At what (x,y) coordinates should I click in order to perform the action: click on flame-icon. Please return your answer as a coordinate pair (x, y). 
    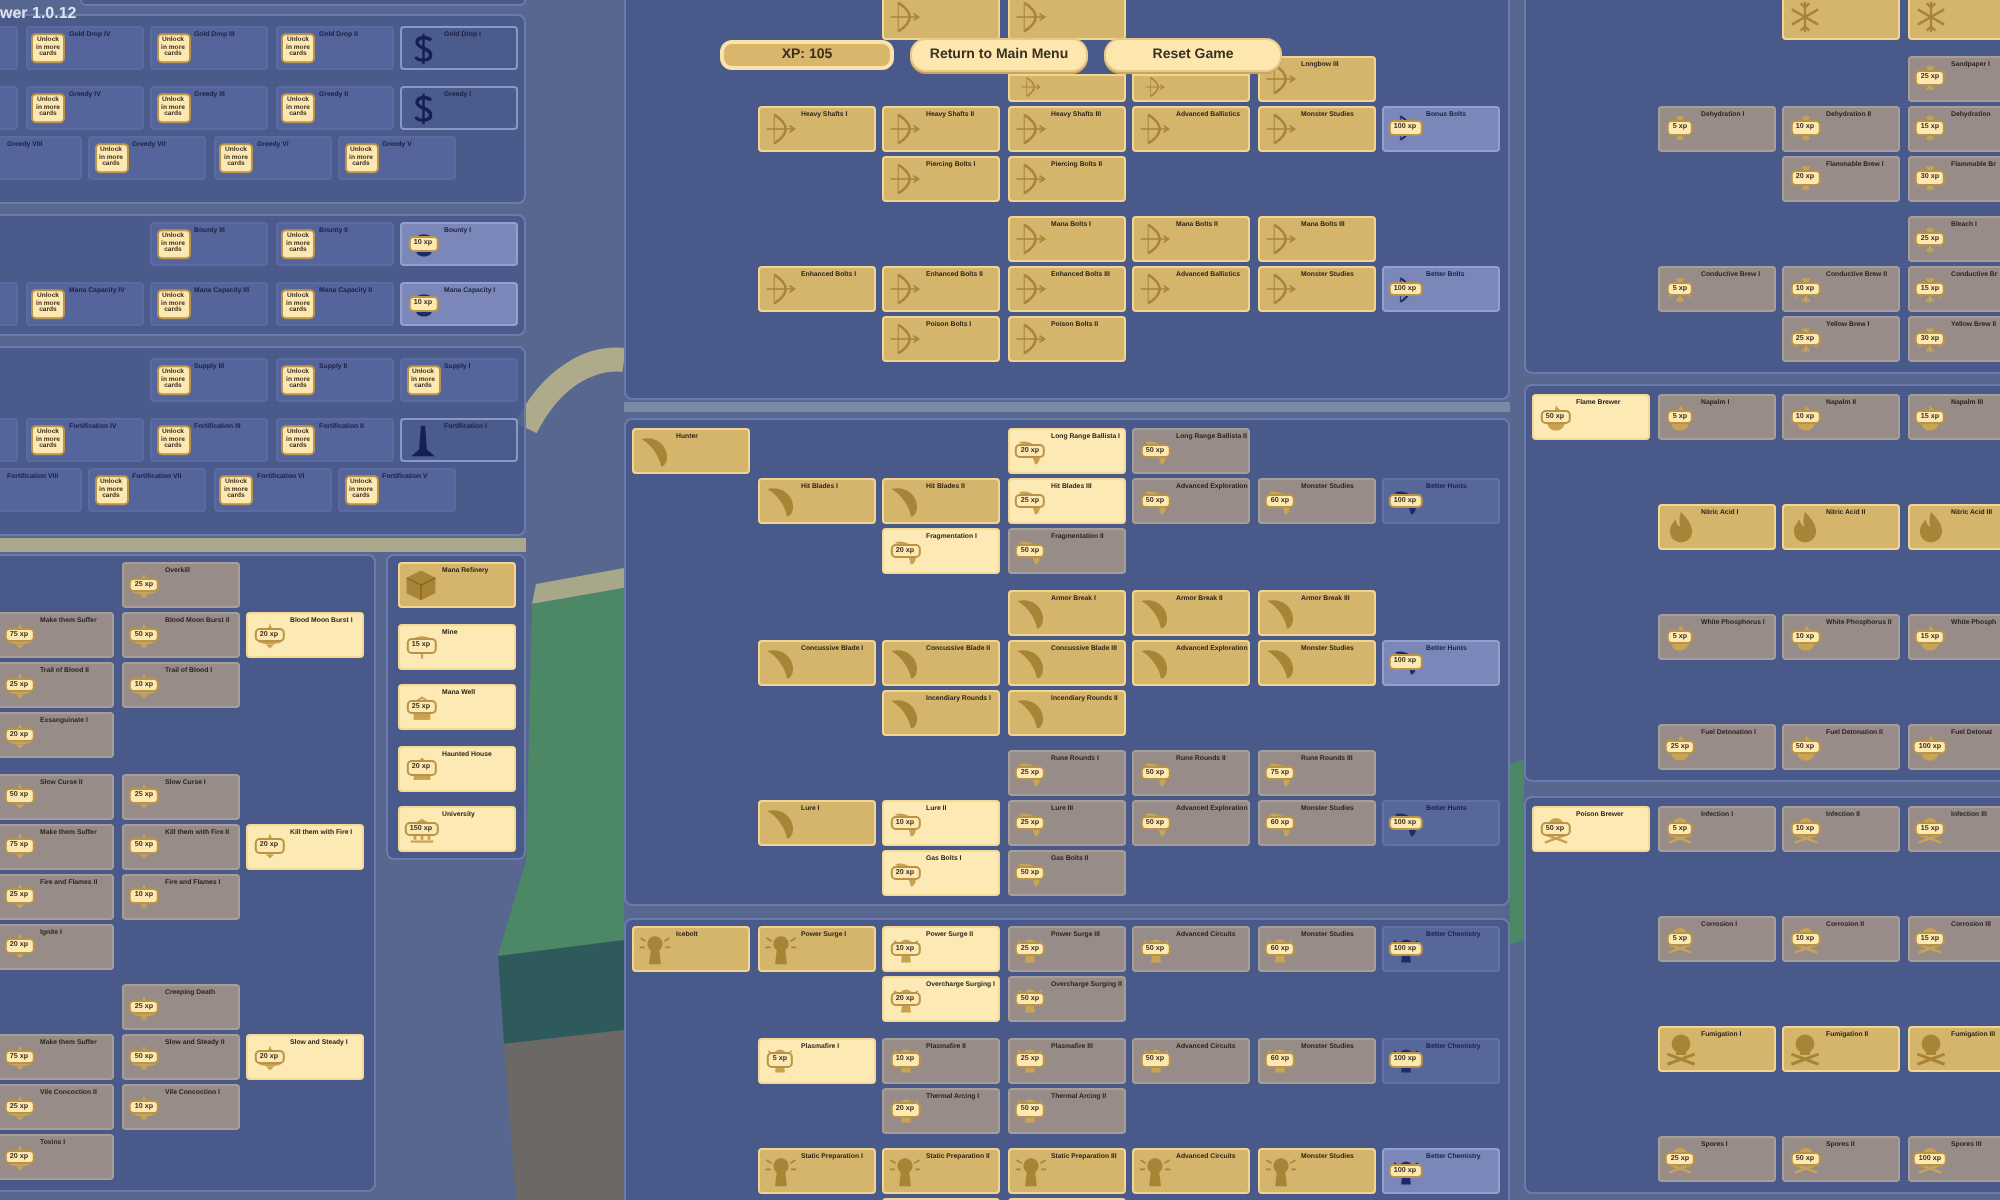
    Looking at the image, I should click on (1805, 527).